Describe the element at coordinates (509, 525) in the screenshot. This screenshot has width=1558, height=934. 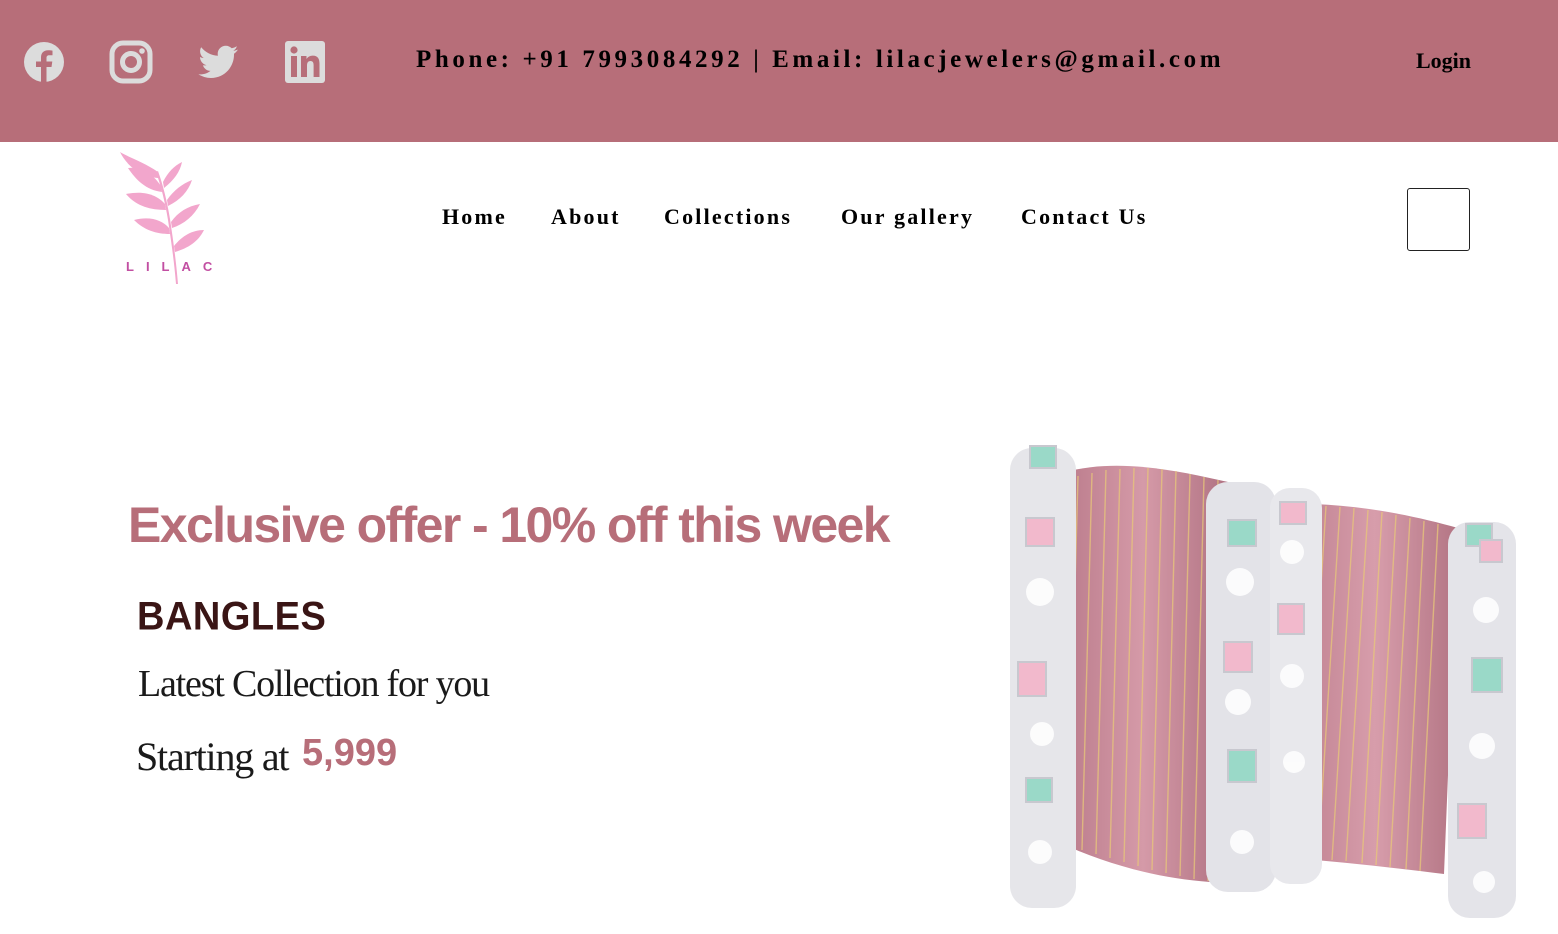
I see `offer-headline: Exclusive offer - 10% off this week` at that location.